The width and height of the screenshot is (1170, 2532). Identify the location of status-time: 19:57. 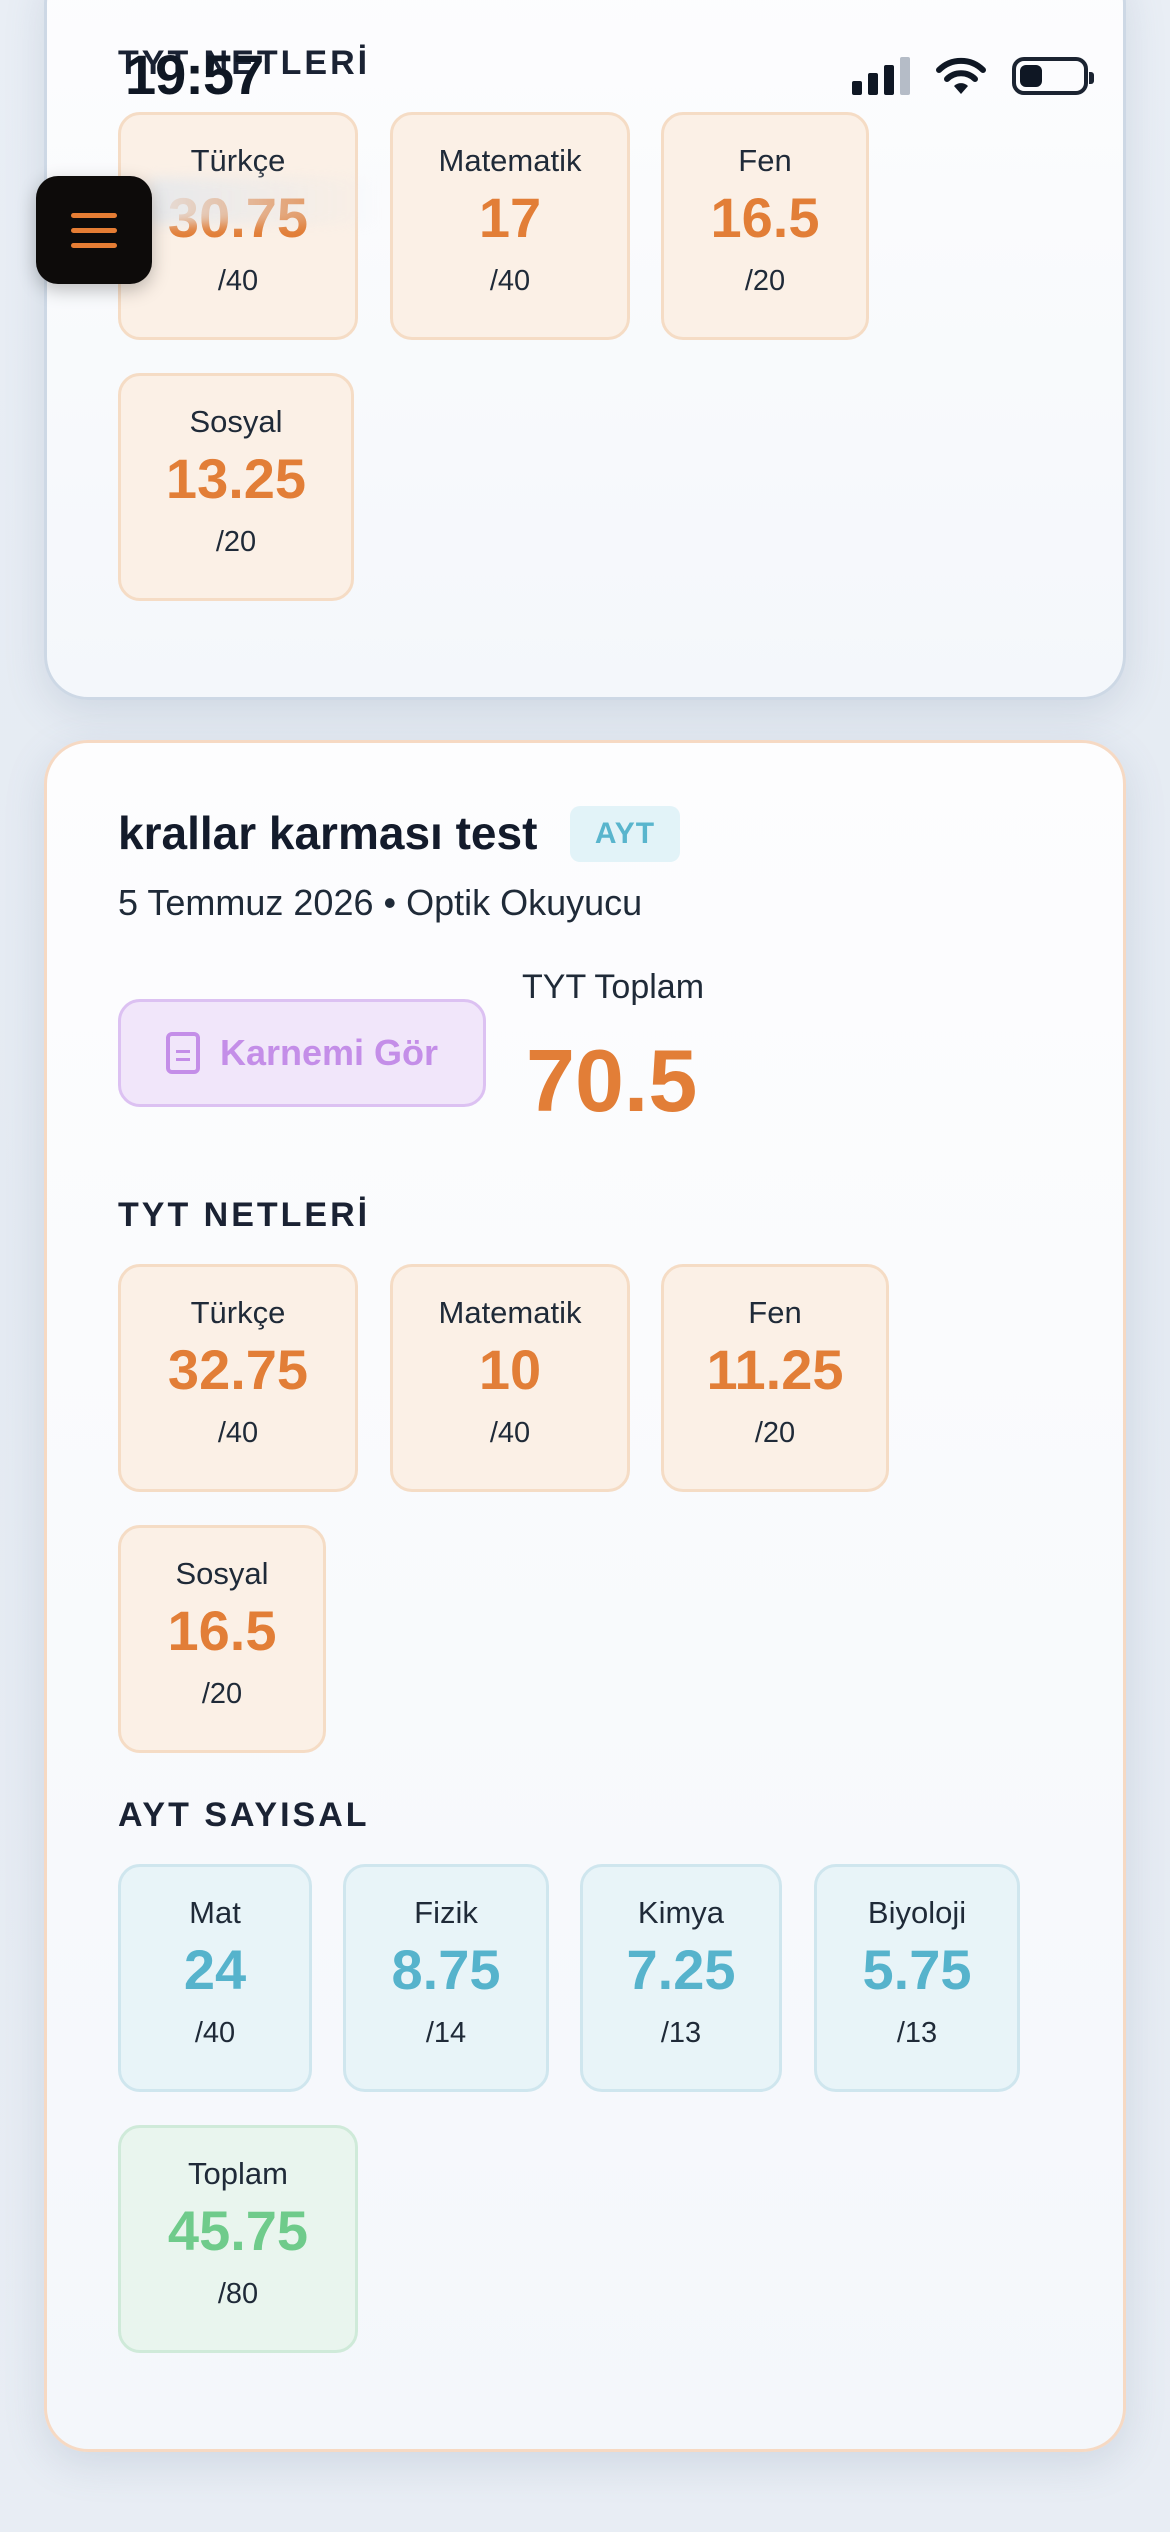
(194, 74).